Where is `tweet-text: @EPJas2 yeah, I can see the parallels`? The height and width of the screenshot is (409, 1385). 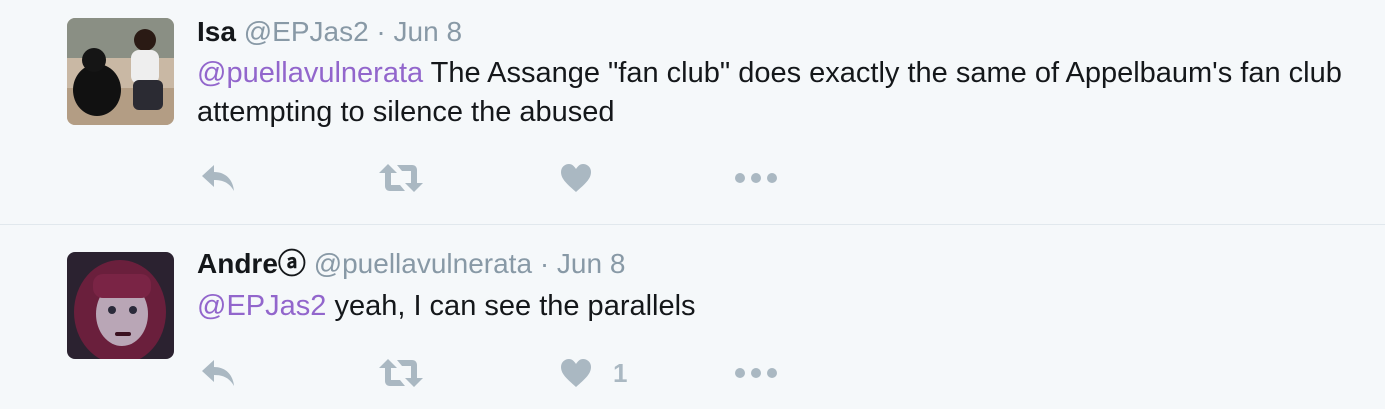
tweet-text: @EPJas2 yeah, I can see the parallels is located at coordinates (772, 306).